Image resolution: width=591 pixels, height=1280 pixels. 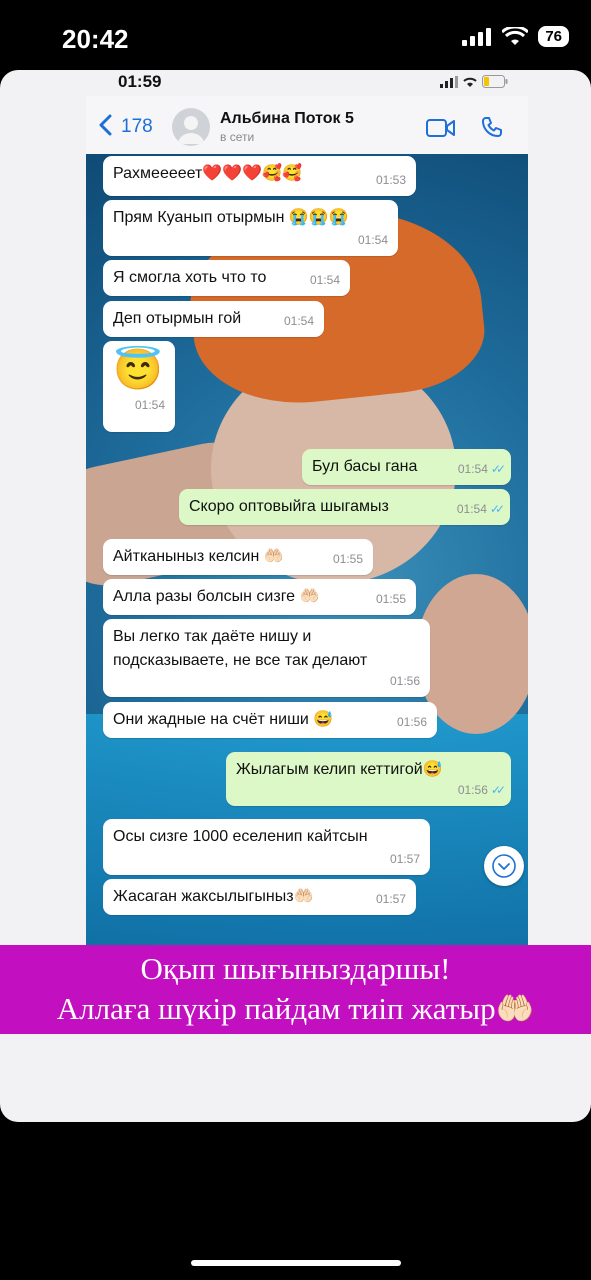 What do you see at coordinates (105, 125) in the screenshot?
I see `back-chevron-icon` at bounding box center [105, 125].